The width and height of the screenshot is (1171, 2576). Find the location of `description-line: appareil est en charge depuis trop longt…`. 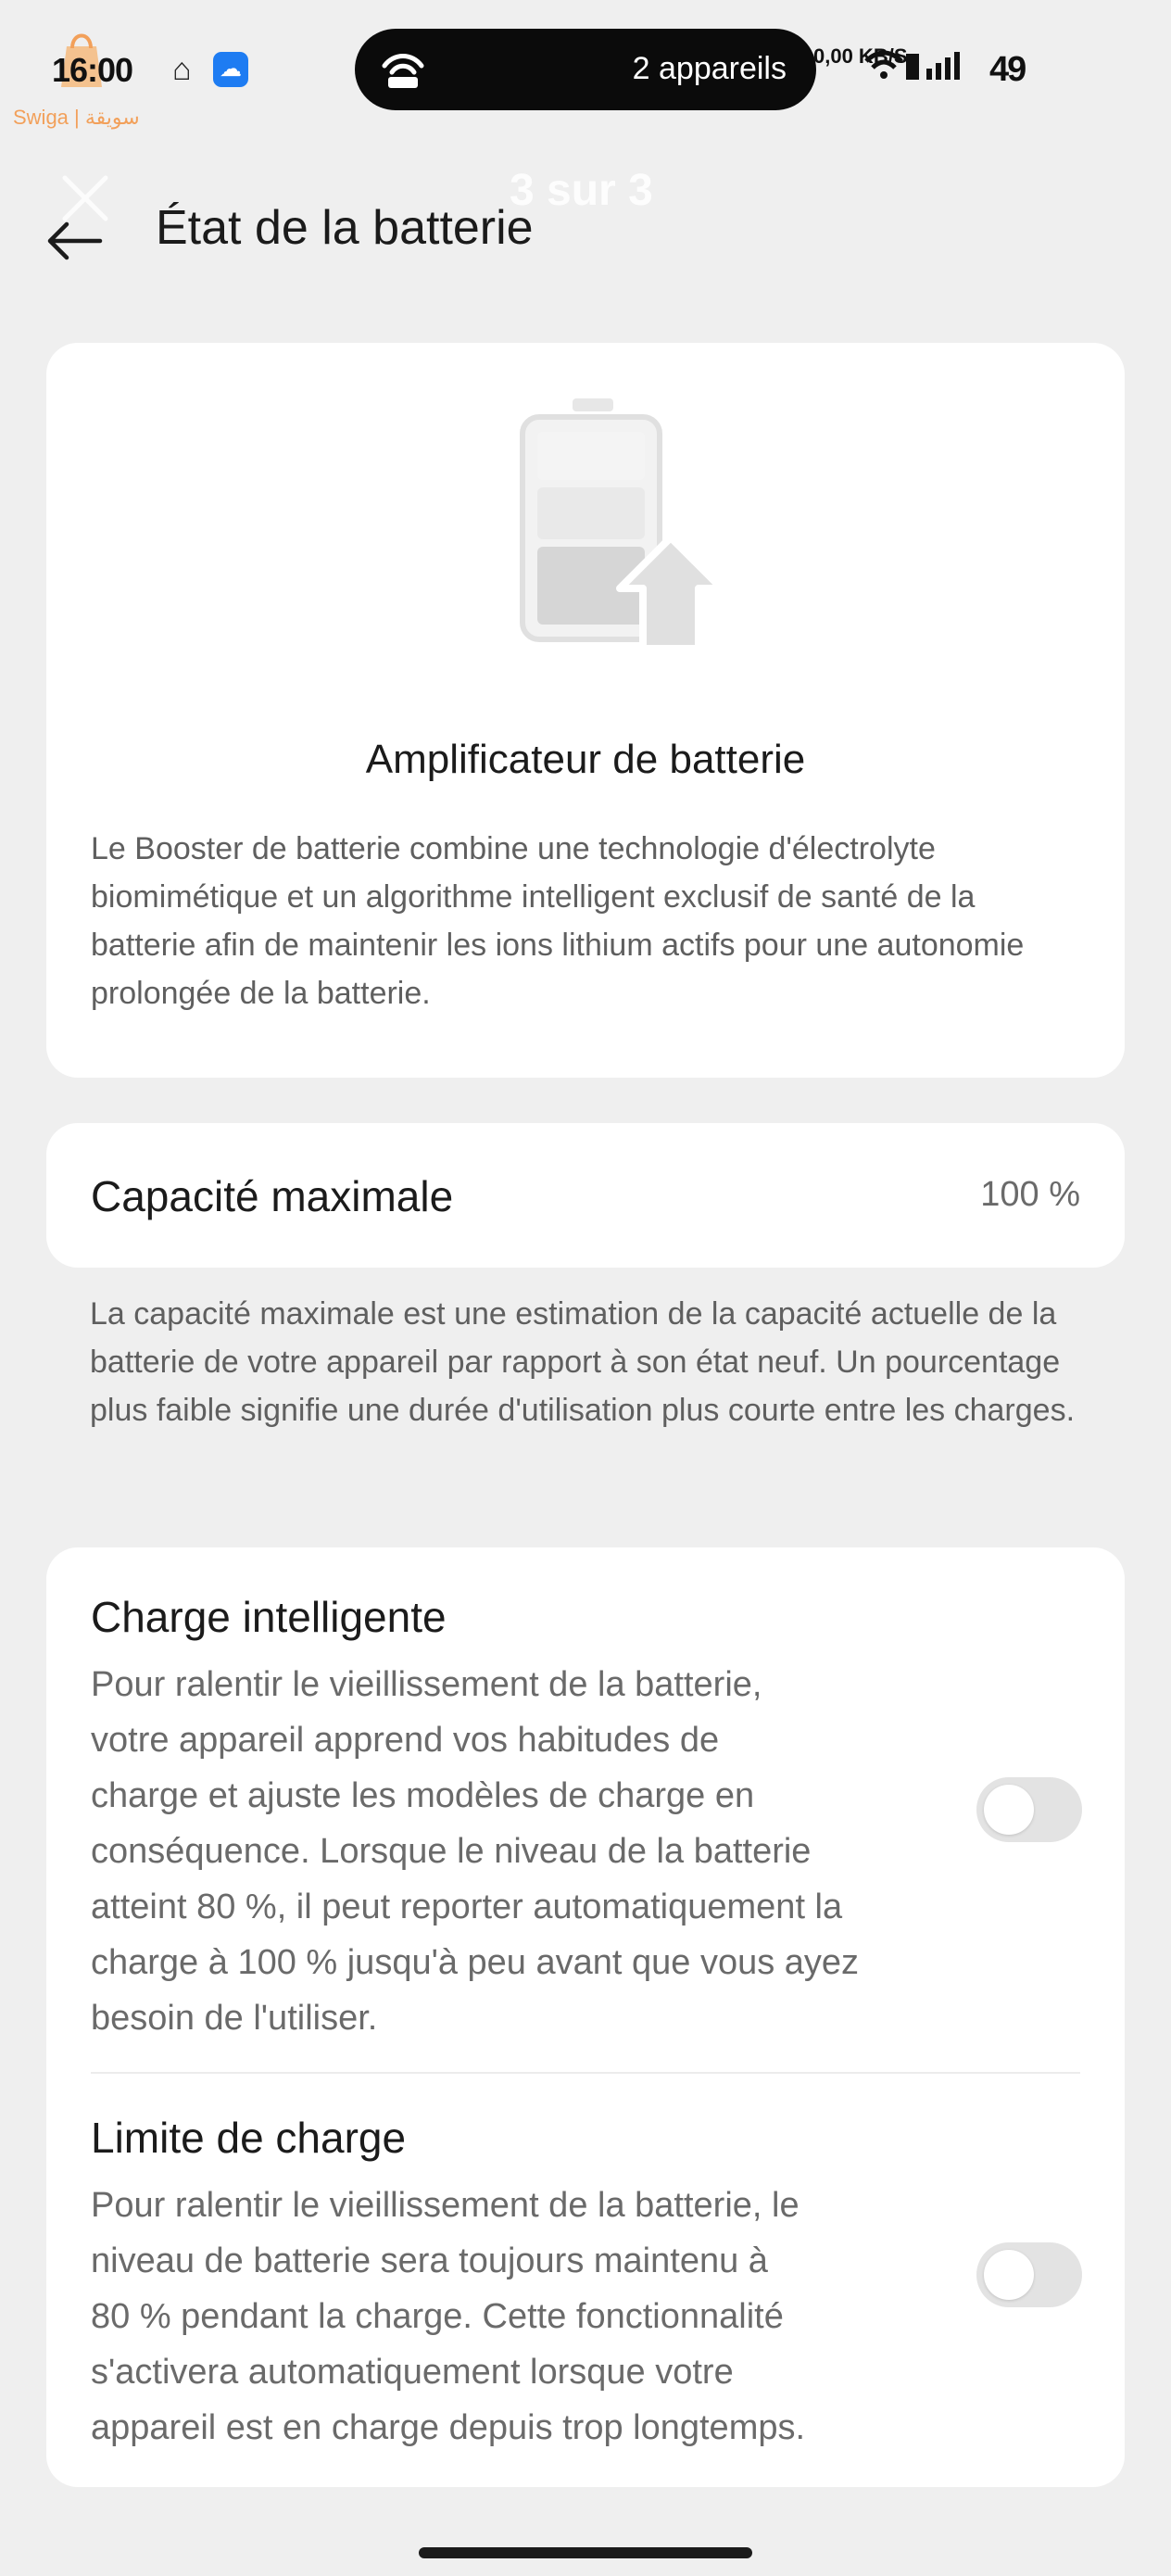

description-line: appareil est en charge depuis trop longt… is located at coordinates (449, 2427).